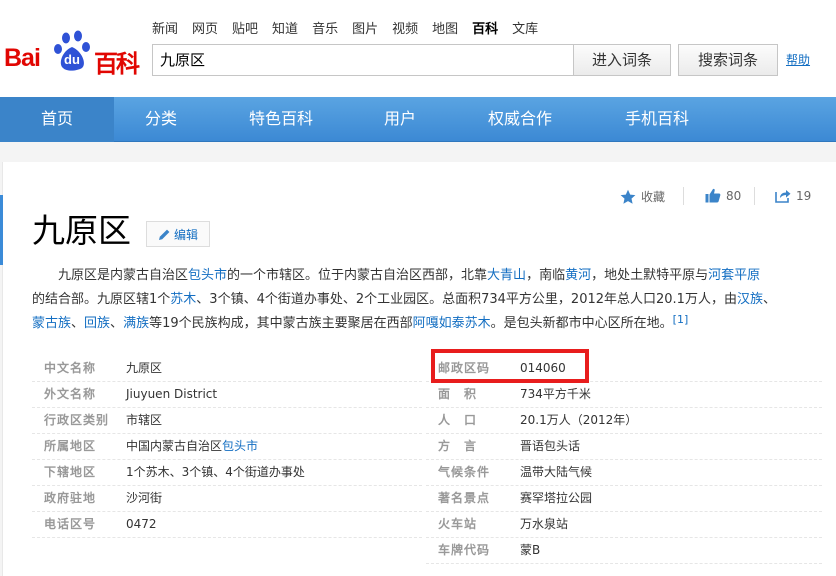 The image size is (836, 576). What do you see at coordinates (681, 319) in the screenshot?
I see `reference-link: [1]` at bounding box center [681, 319].